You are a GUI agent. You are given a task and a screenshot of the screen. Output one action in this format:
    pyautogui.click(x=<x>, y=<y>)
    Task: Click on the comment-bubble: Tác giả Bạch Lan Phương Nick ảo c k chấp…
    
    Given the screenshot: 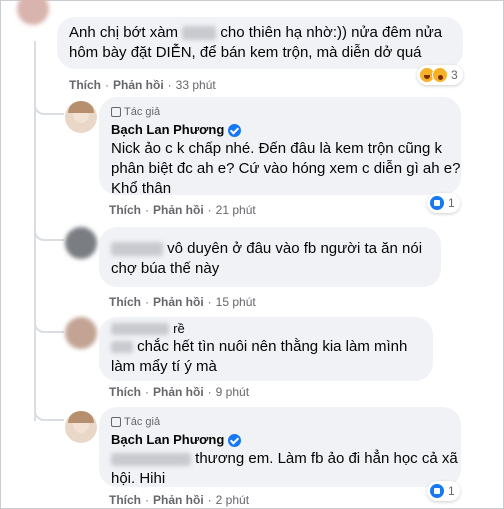 What is the action you would take?
    pyautogui.click(x=280, y=147)
    